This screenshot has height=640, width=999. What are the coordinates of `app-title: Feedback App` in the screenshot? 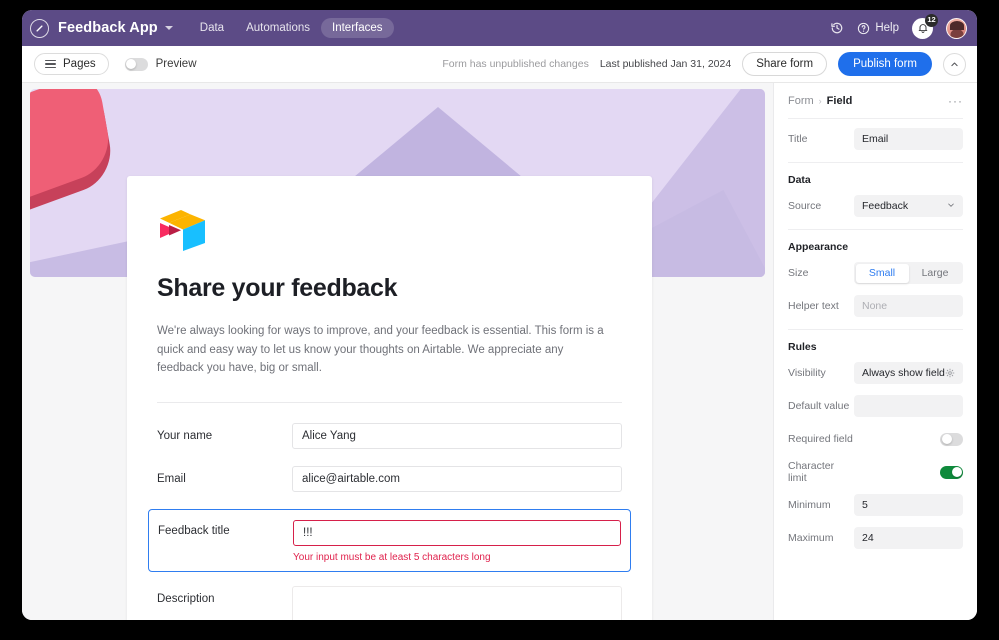 It's located at (108, 28).